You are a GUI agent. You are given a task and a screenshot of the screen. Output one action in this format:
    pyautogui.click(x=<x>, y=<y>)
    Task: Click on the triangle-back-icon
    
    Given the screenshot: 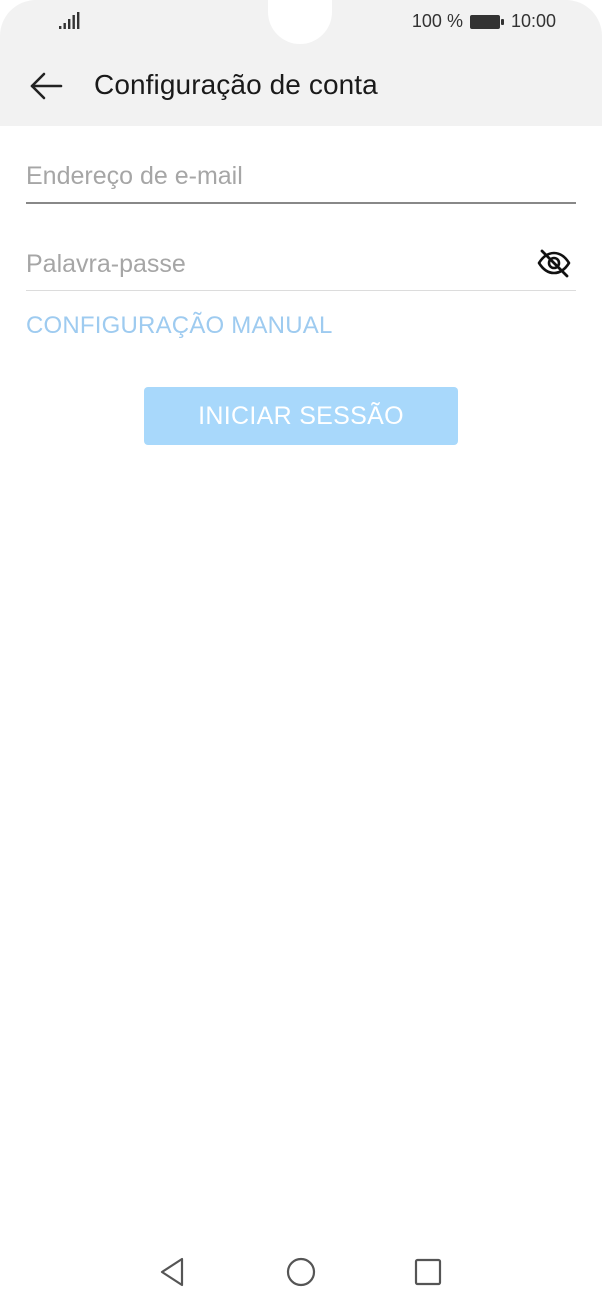 What is the action you would take?
    pyautogui.click(x=172, y=1272)
    